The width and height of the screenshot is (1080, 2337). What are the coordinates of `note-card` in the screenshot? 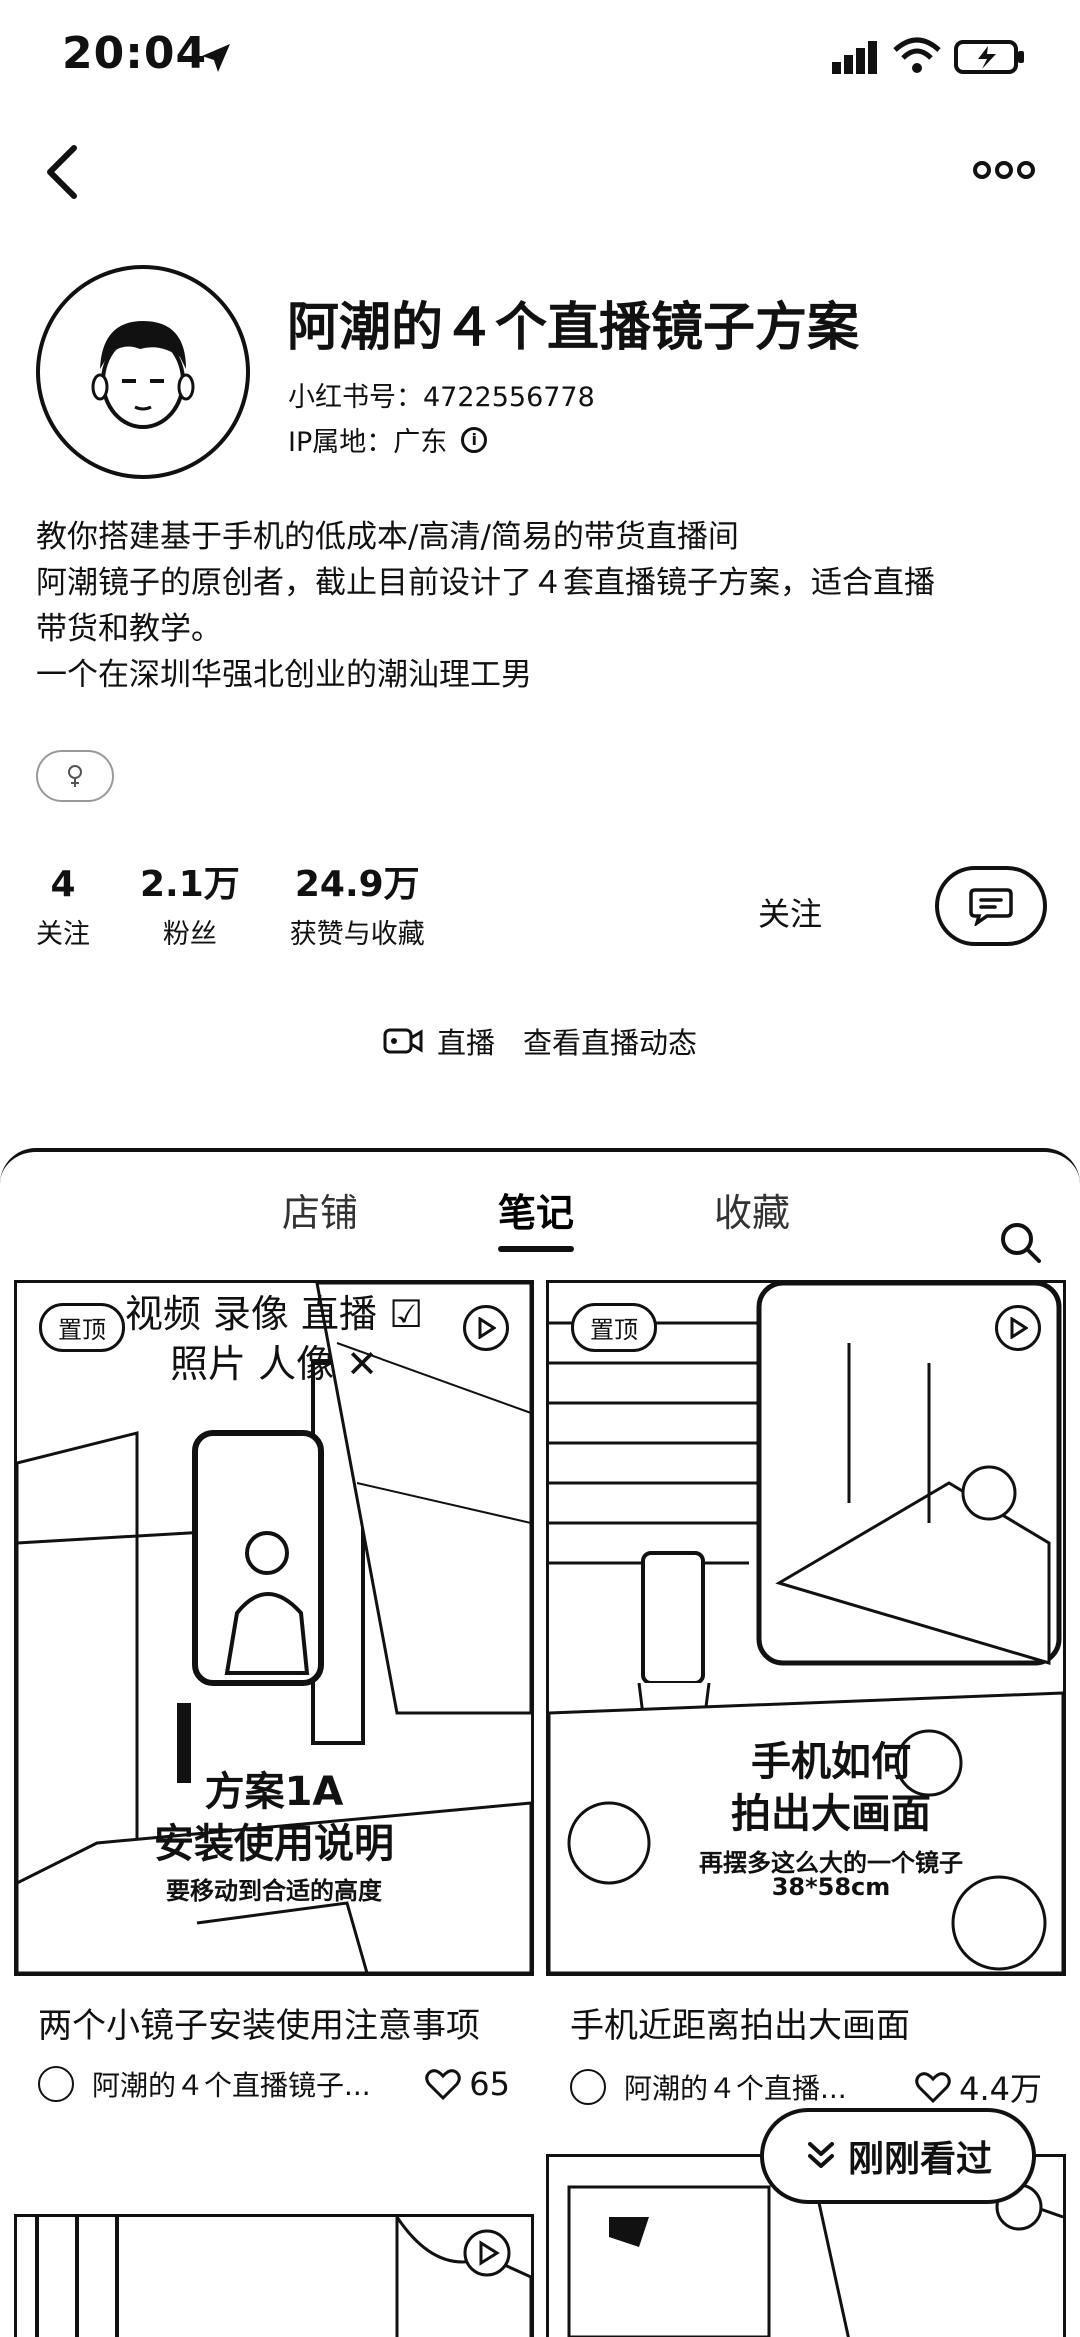 It's located at (274, 2275).